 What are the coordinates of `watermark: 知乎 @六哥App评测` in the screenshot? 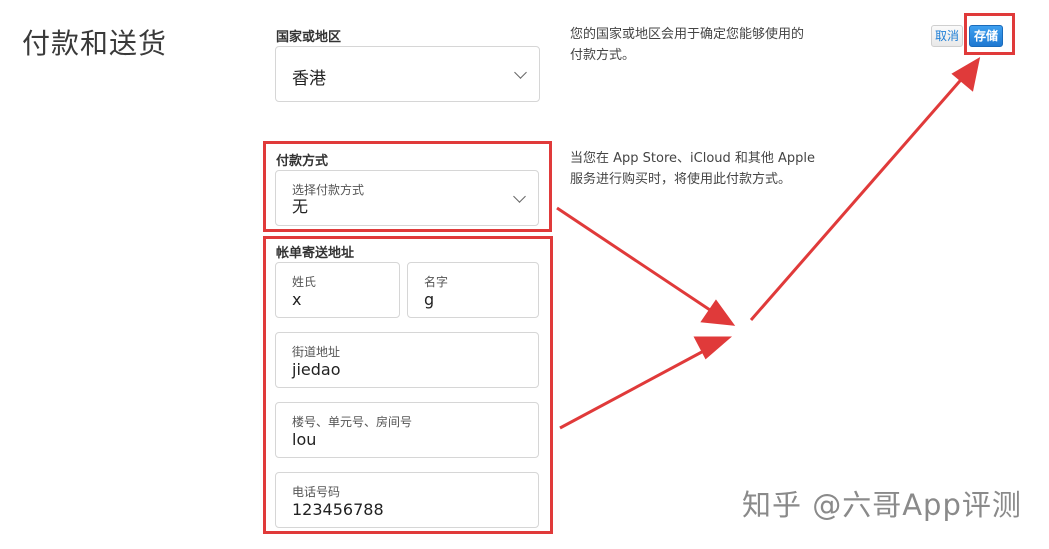 It's located at (882, 505).